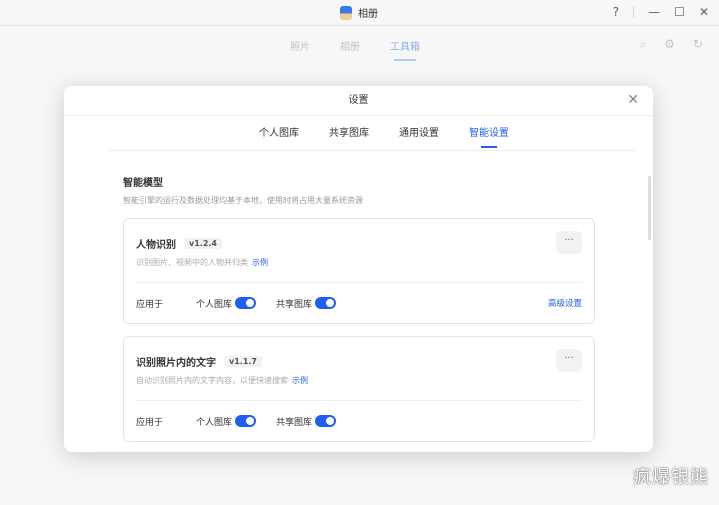 This screenshot has width=719, height=505. What do you see at coordinates (212, 380) in the screenshot?
I see `model-desc: 自动识别照片内的文字内容，以便快速搜索` at bounding box center [212, 380].